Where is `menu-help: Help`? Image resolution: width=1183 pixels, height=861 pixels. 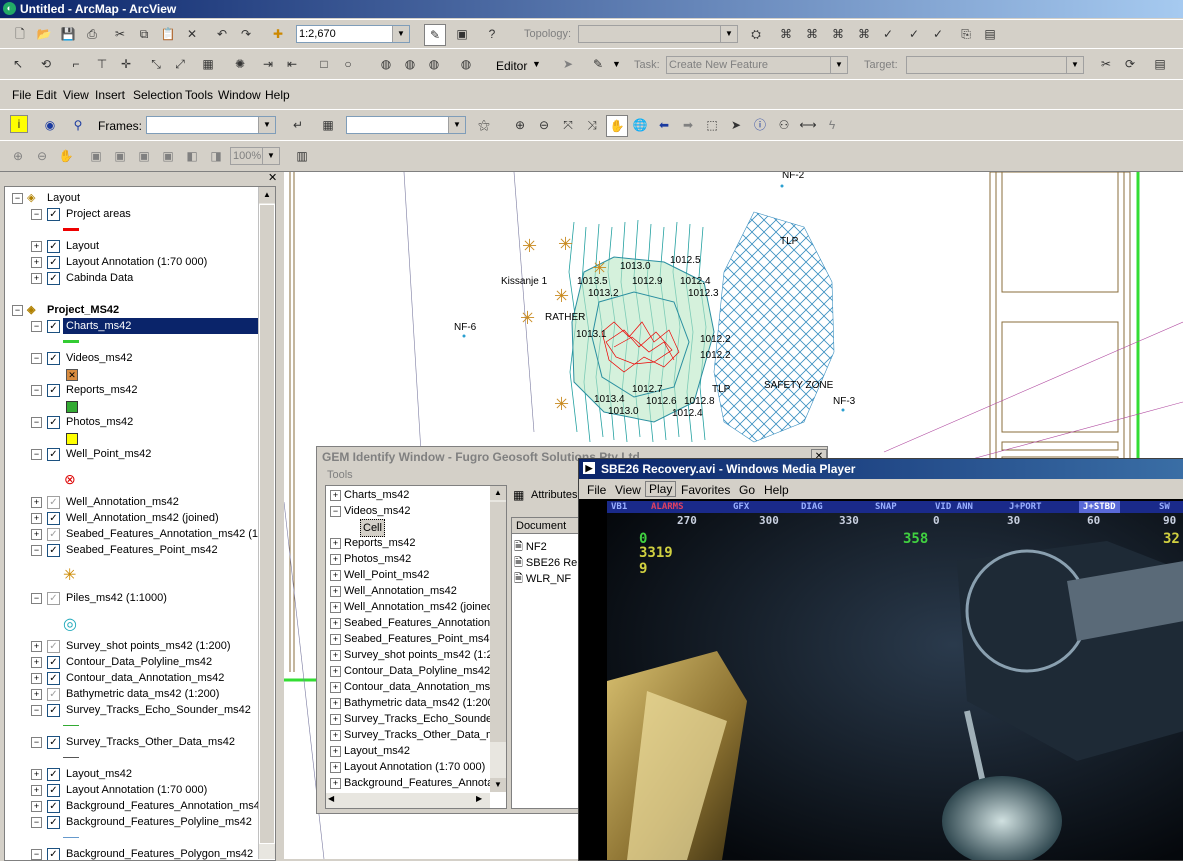
menu-help: Help is located at coordinates (277, 95).